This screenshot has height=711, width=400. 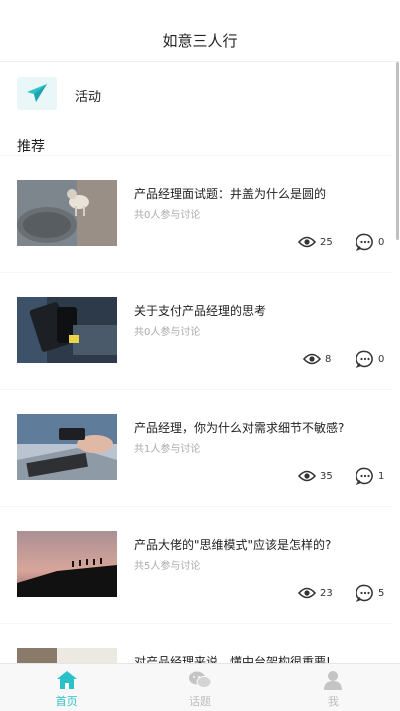 What do you see at coordinates (333, 701) in the screenshot?
I see `tab-label: 我` at bounding box center [333, 701].